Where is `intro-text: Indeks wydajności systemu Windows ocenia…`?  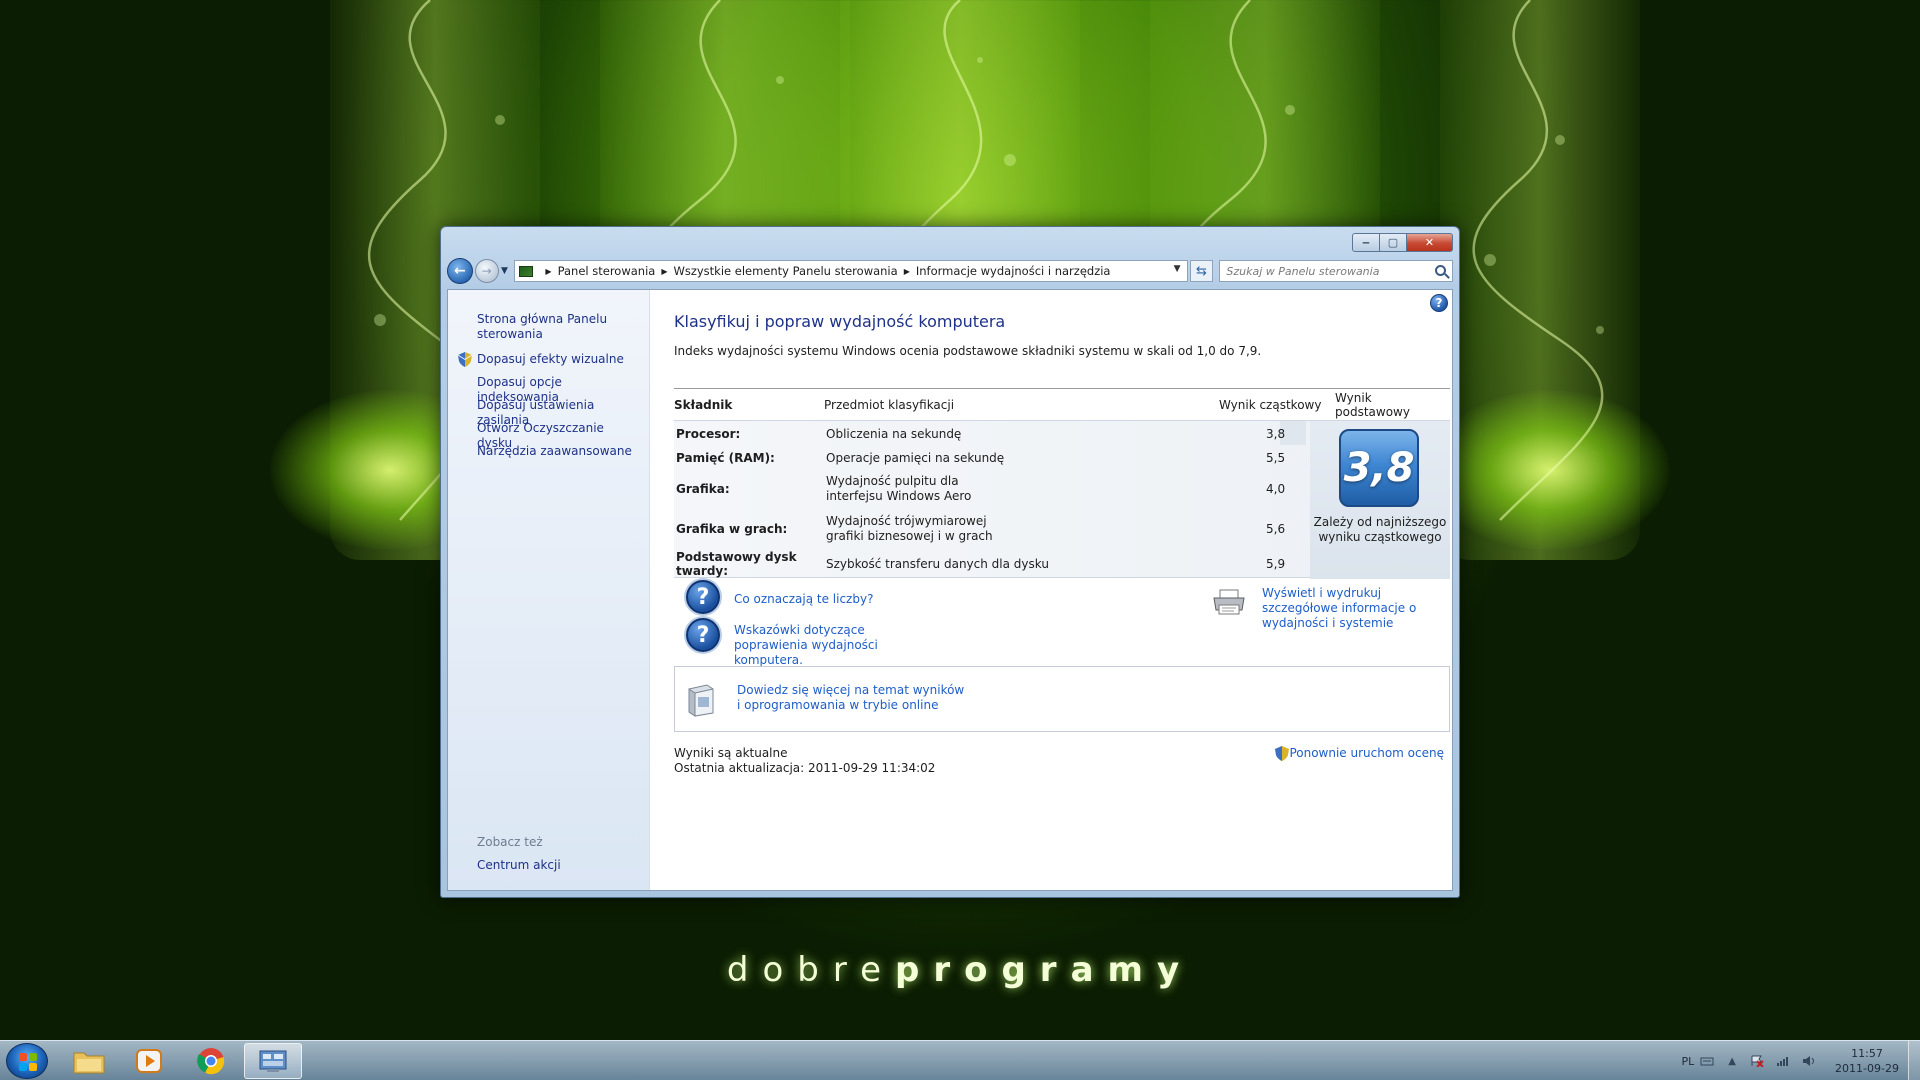
intro-text: Indeks wydajności systemu Windows ocenia… is located at coordinates (968, 351).